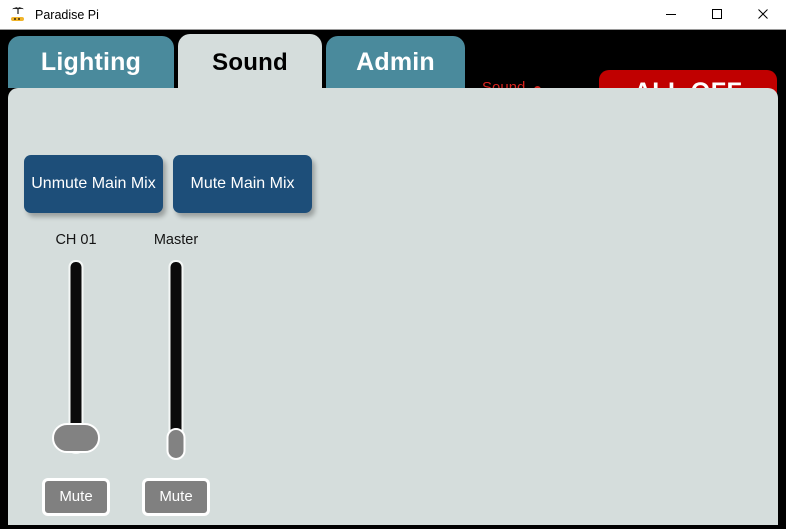 This screenshot has height=529, width=786. I want to click on tab-admin-label: Admin, so click(395, 61).